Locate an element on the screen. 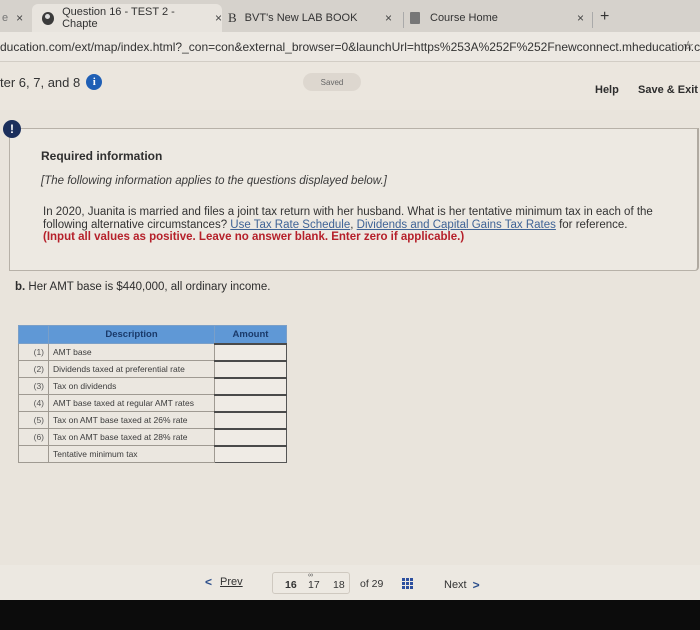 Image resolution: width=700 pixels, height=630 pixels. page-17: 17 is located at coordinates (314, 585).